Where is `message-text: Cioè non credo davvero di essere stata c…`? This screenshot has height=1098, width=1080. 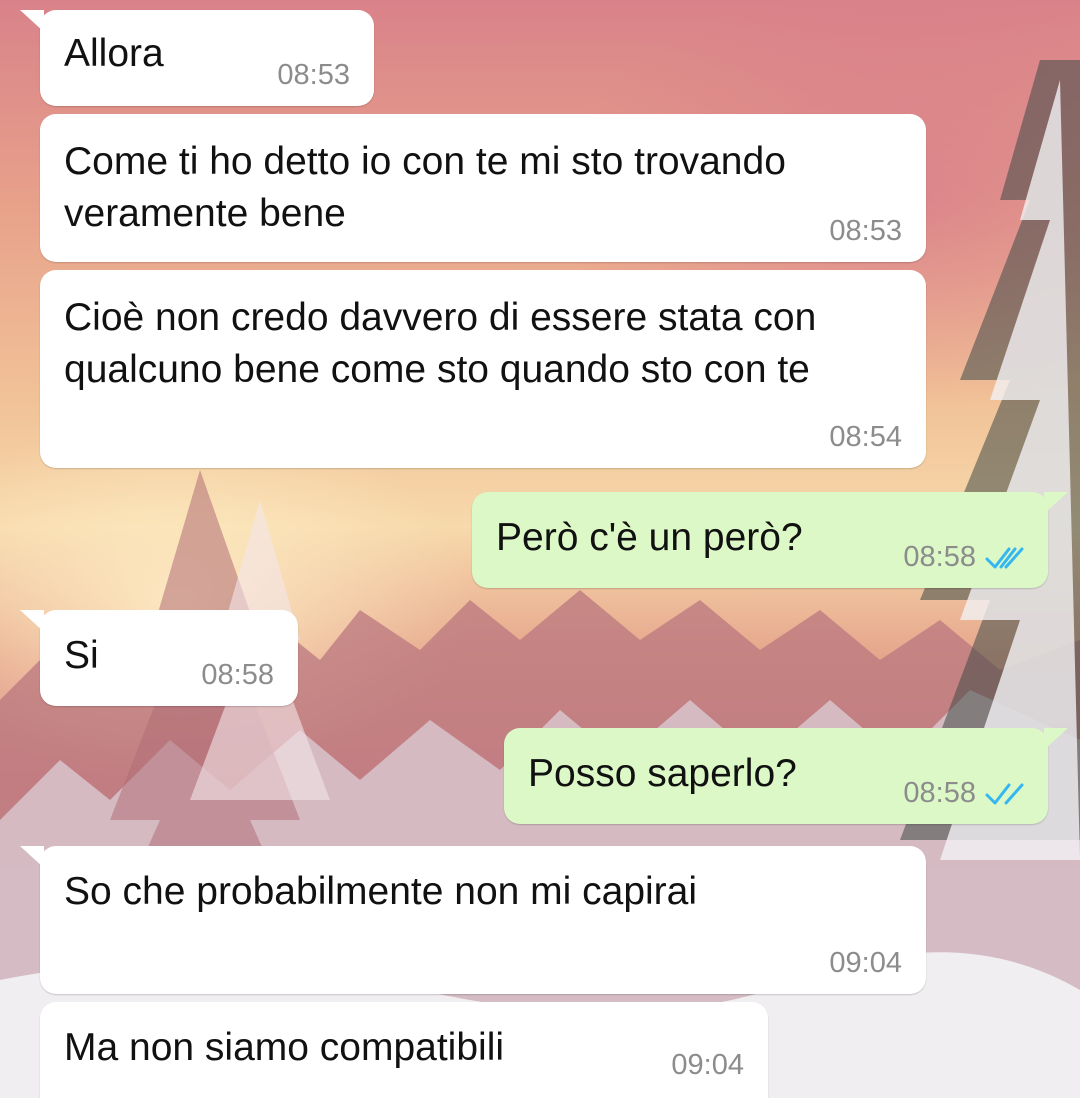 message-text: Cioè non credo davvero di essere stata c… is located at coordinates (440, 343).